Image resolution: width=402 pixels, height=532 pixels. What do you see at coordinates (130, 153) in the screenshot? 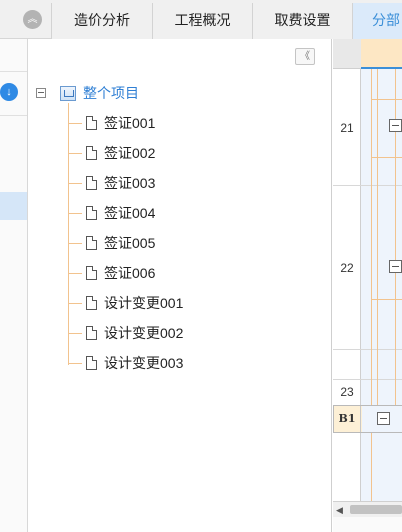
I see `tree-item-label: 签证002` at bounding box center [130, 153].